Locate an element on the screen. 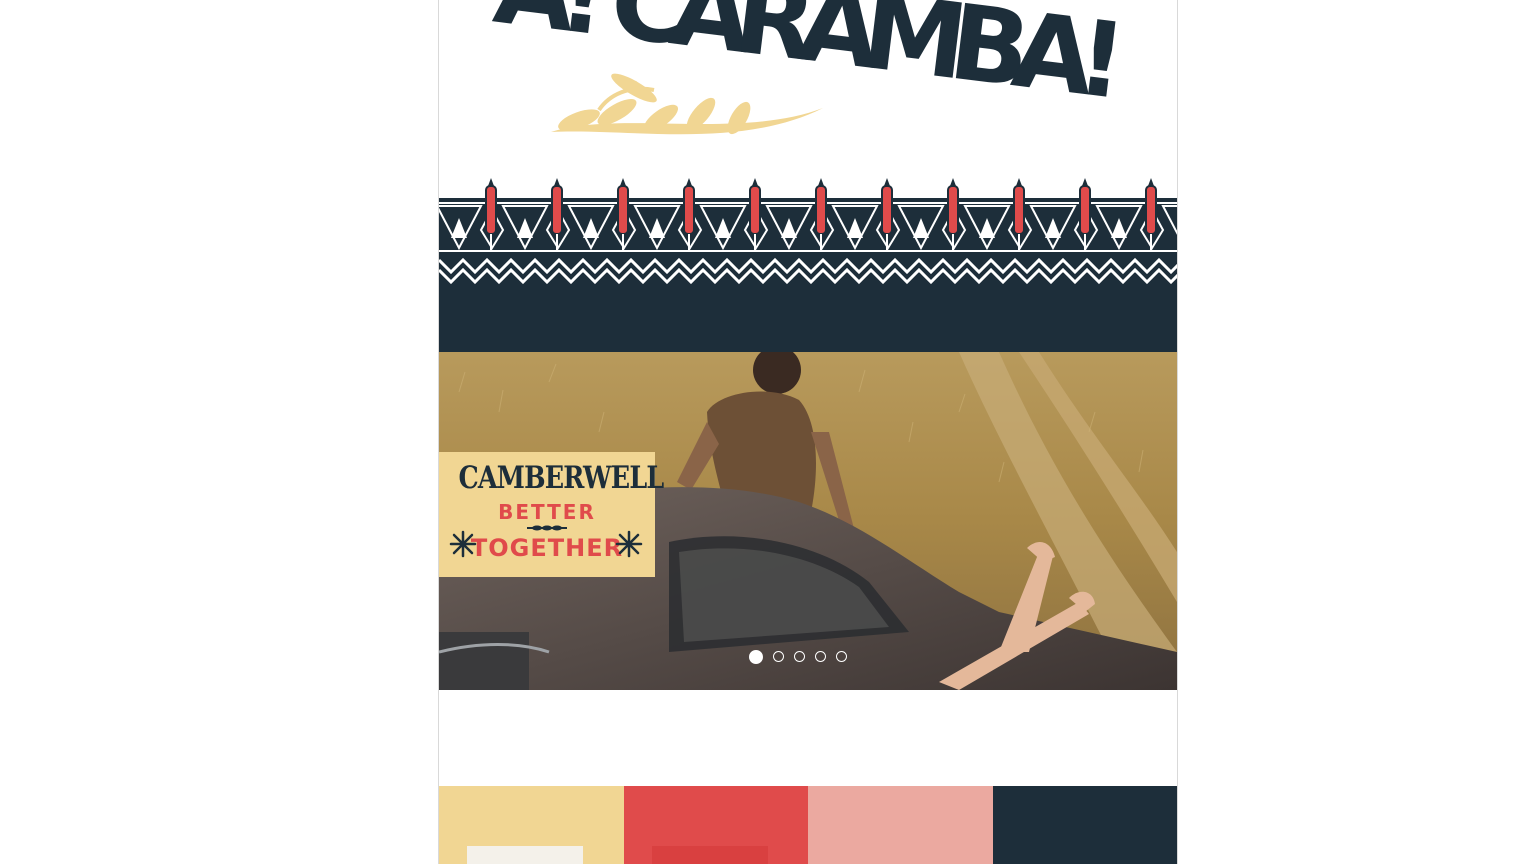 The height and width of the screenshot is (864, 1536). brand-header: A! CARAMBA! is located at coordinates (808, 87).